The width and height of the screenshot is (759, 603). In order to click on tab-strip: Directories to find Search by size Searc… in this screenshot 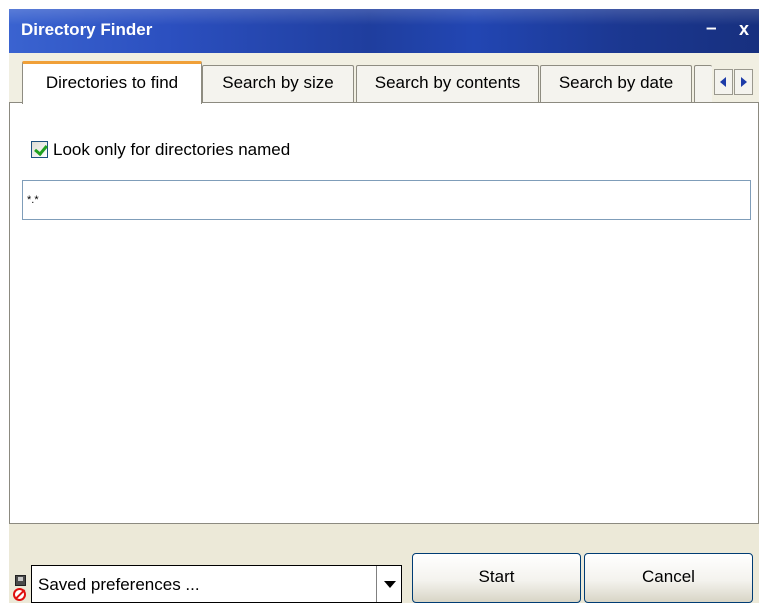, I will do `click(384, 78)`.